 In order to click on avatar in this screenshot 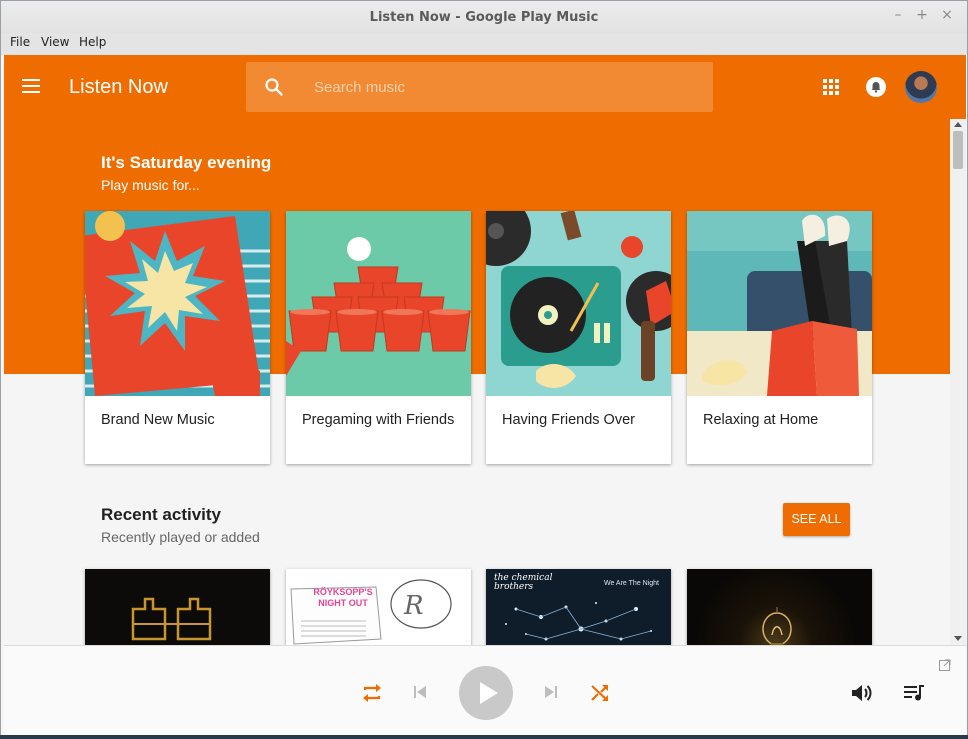, I will do `click(921, 87)`.